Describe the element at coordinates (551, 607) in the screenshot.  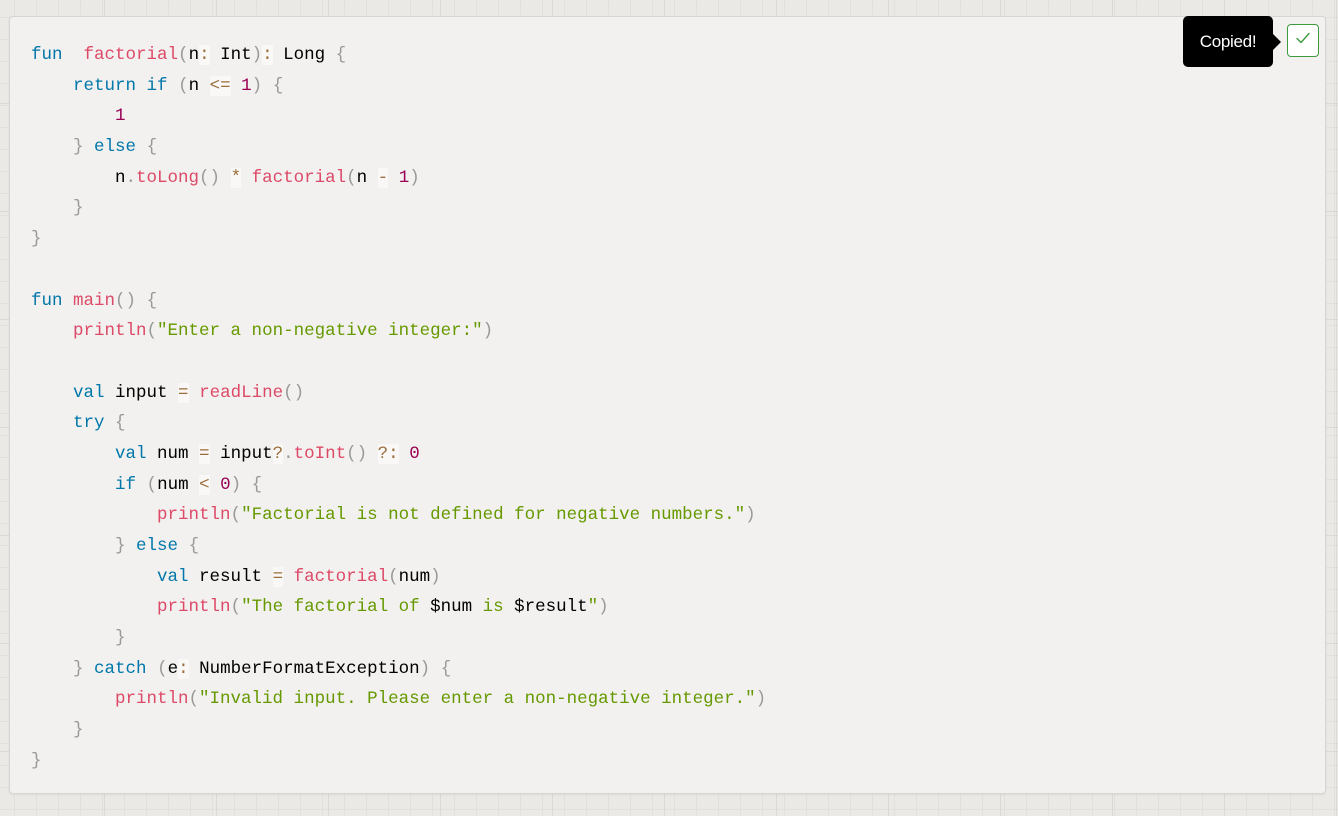
I see `plain-token: $result` at that location.